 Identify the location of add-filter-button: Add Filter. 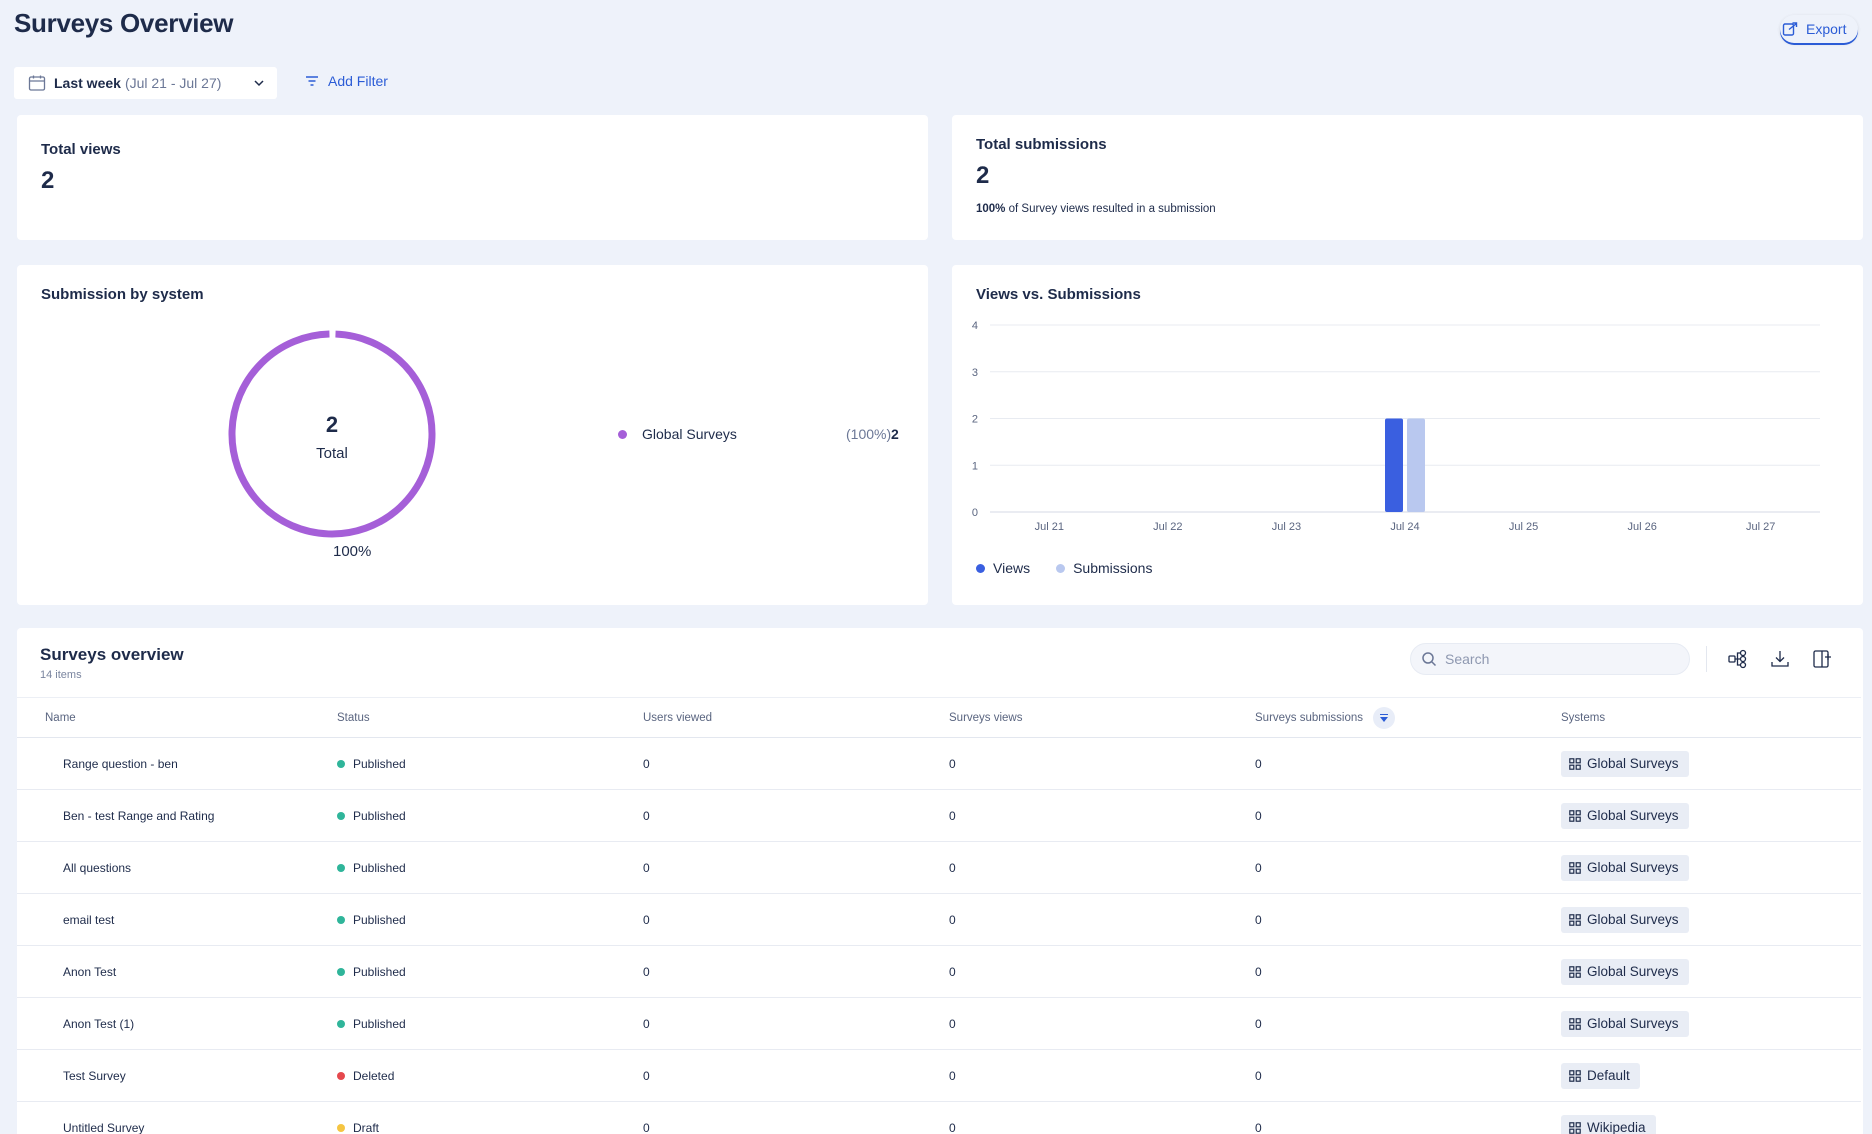
(346, 81).